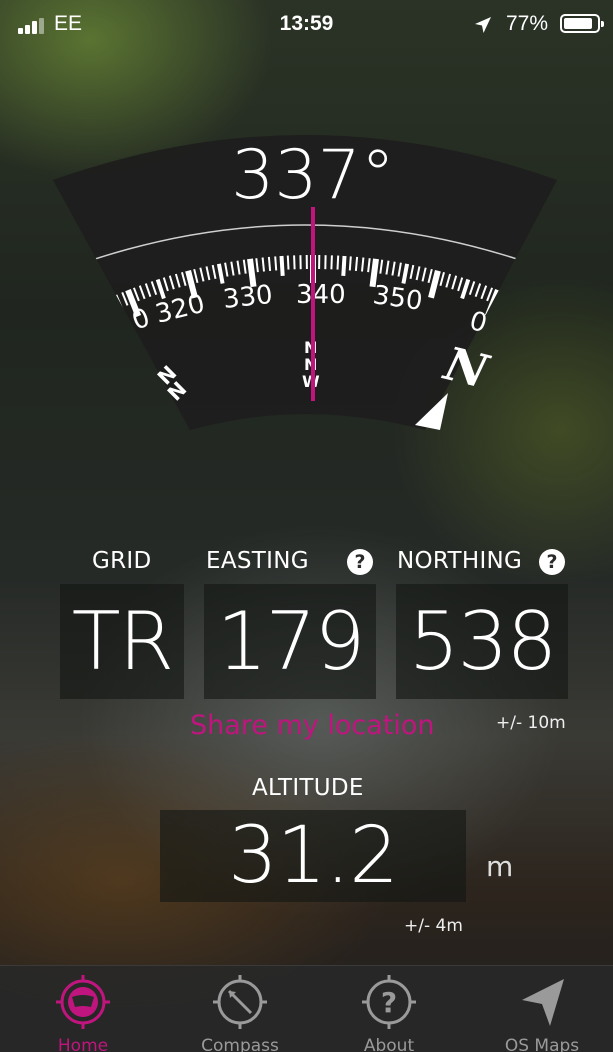 The image size is (613, 1052). What do you see at coordinates (248, 297) in the screenshot?
I see `scale-label-330: 330` at bounding box center [248, 297].